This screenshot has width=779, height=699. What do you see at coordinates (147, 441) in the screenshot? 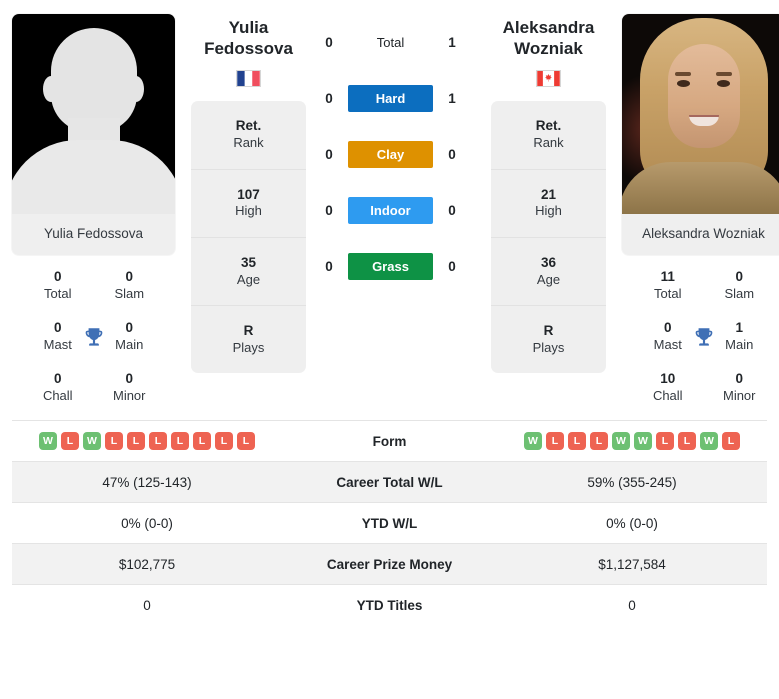
I see `left-form-cell: WLWLLLLLLL` at bounding box center [147, 441].